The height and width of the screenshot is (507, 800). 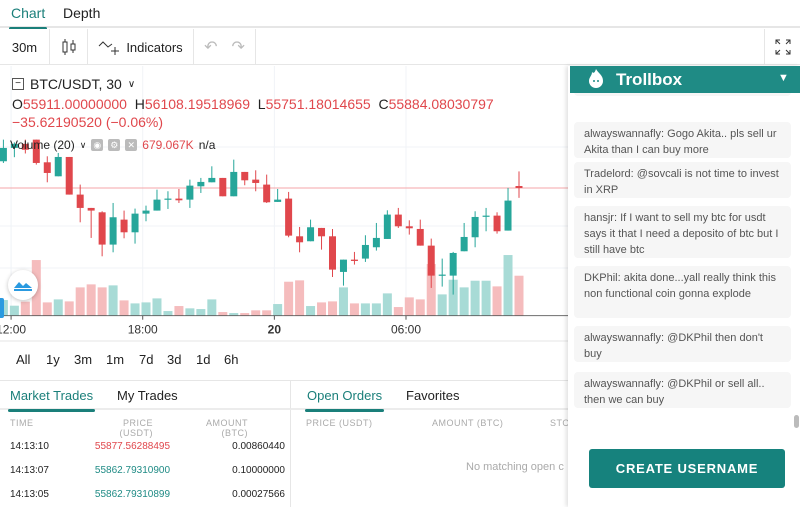 I want to click on range-selector: All 1y 3m 1m 7d 3d 1d 6h, so click(x=285, y=362).